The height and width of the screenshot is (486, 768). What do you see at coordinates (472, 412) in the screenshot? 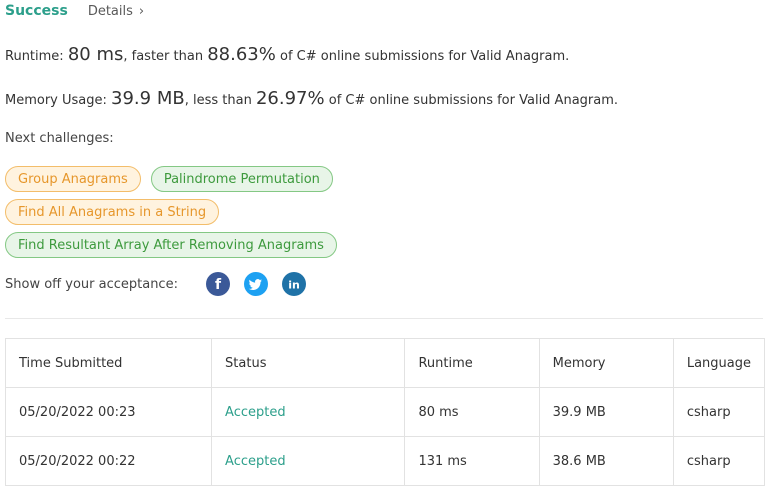
I see `cell-runtime: 80 ms` at bounding box center [472, 412].